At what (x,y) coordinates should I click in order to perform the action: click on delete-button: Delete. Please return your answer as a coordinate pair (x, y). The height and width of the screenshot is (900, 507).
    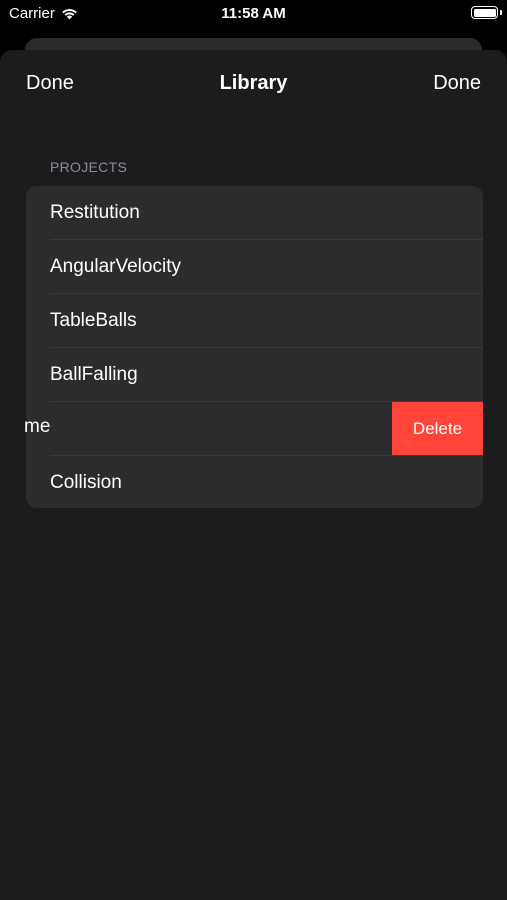
    Looking at the image, I should click on (437, 429).